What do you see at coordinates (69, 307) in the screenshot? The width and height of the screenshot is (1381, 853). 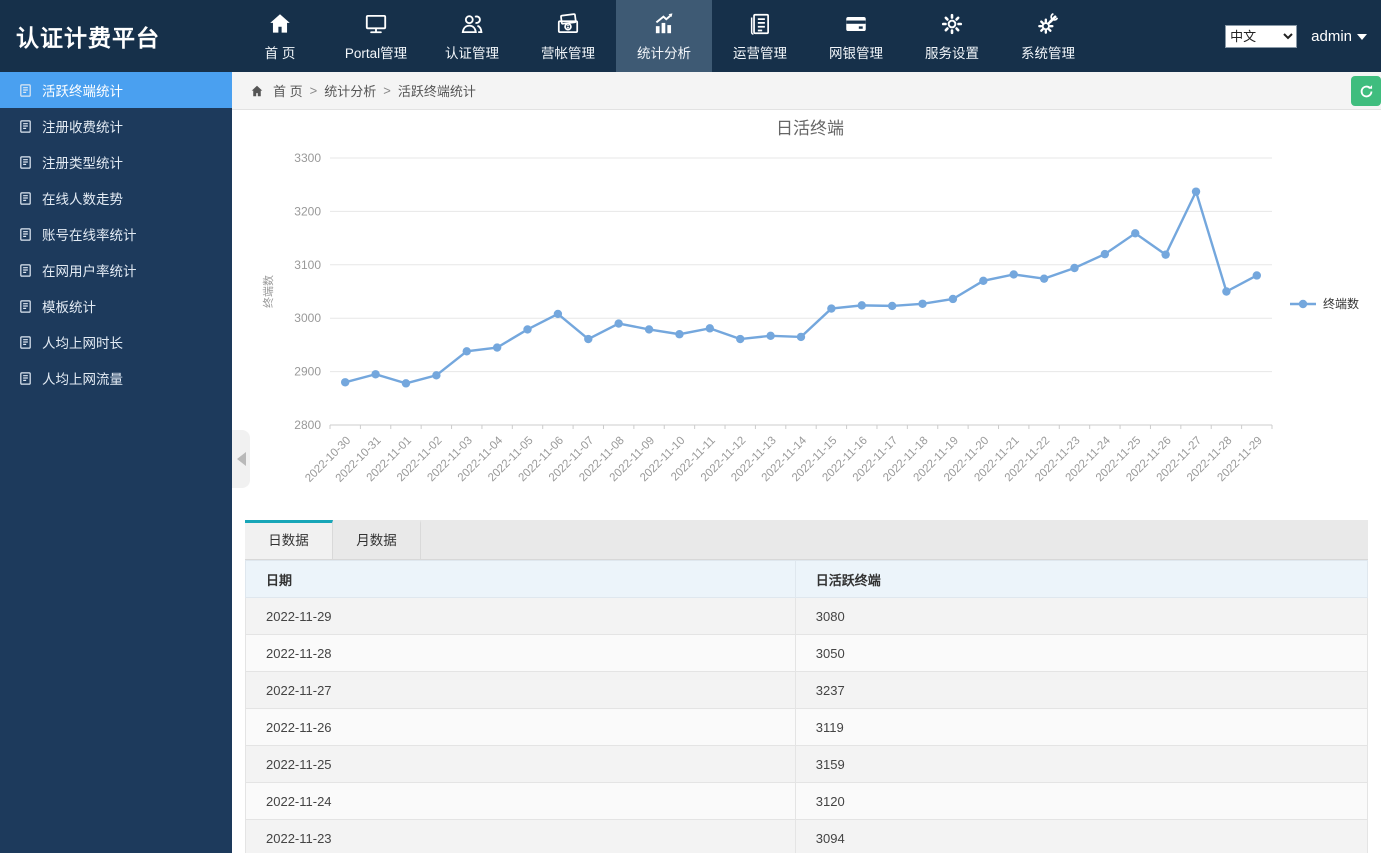 I see `sidebar-item-label: 模板统计` at bounding box center [69, 307].